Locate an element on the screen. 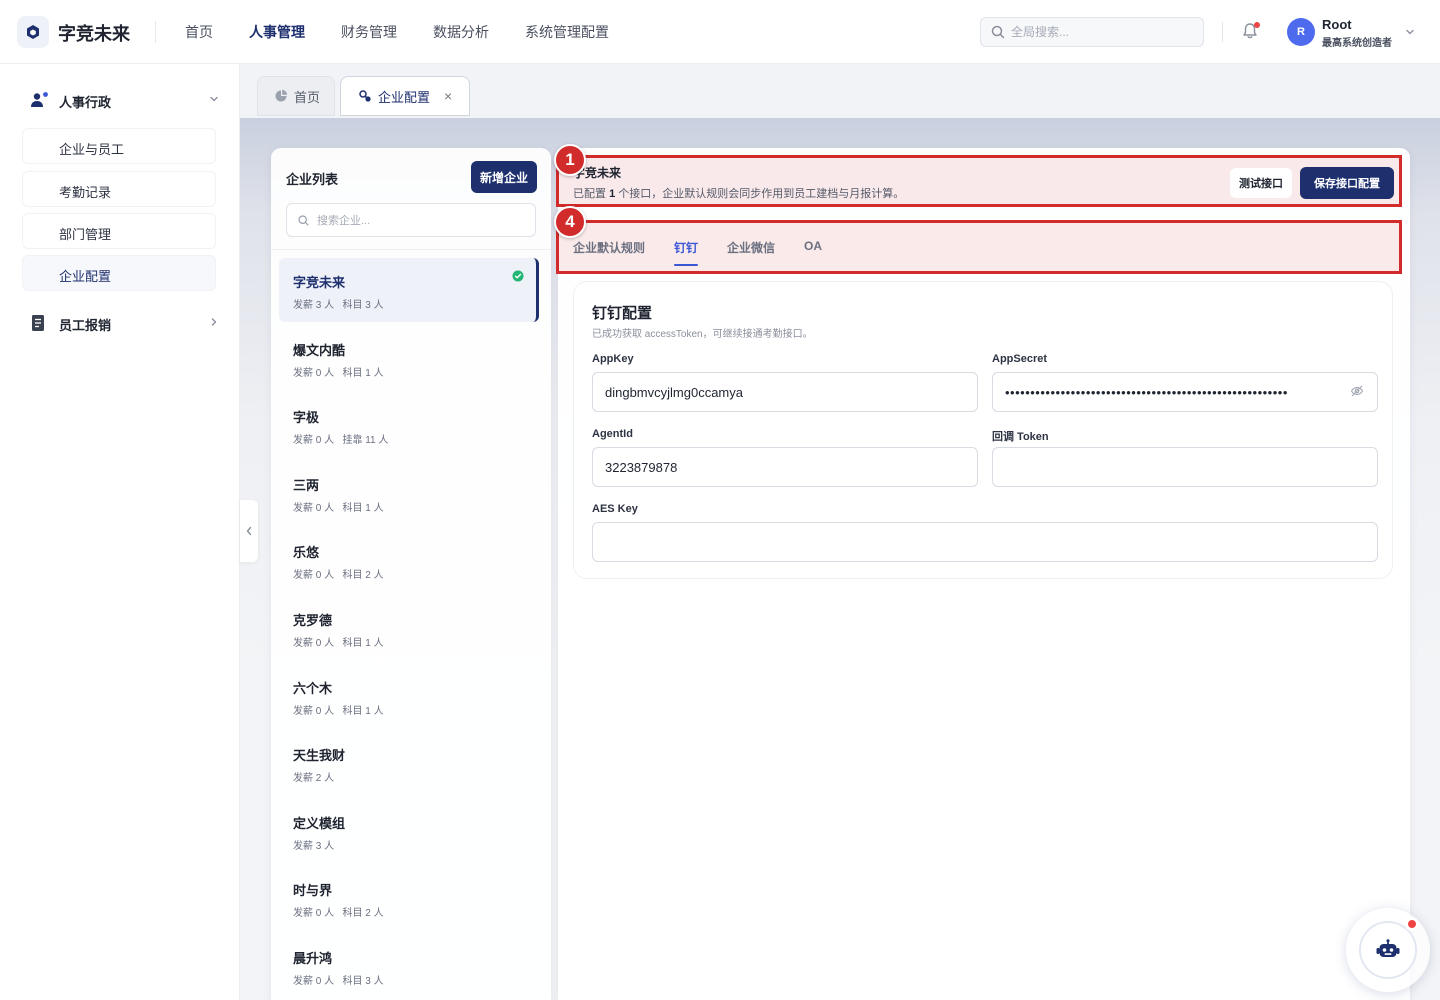 The width and height of the screenshot is (1440, 1000). tab-dingtalk: 钉钉 is located at coordinates (686, 252).